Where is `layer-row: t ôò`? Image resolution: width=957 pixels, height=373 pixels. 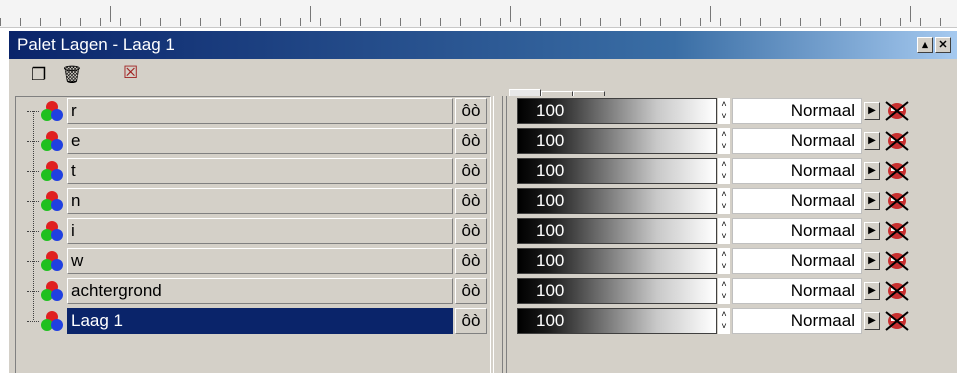 layer-row: t ôò is located at coordinates (253, 171).